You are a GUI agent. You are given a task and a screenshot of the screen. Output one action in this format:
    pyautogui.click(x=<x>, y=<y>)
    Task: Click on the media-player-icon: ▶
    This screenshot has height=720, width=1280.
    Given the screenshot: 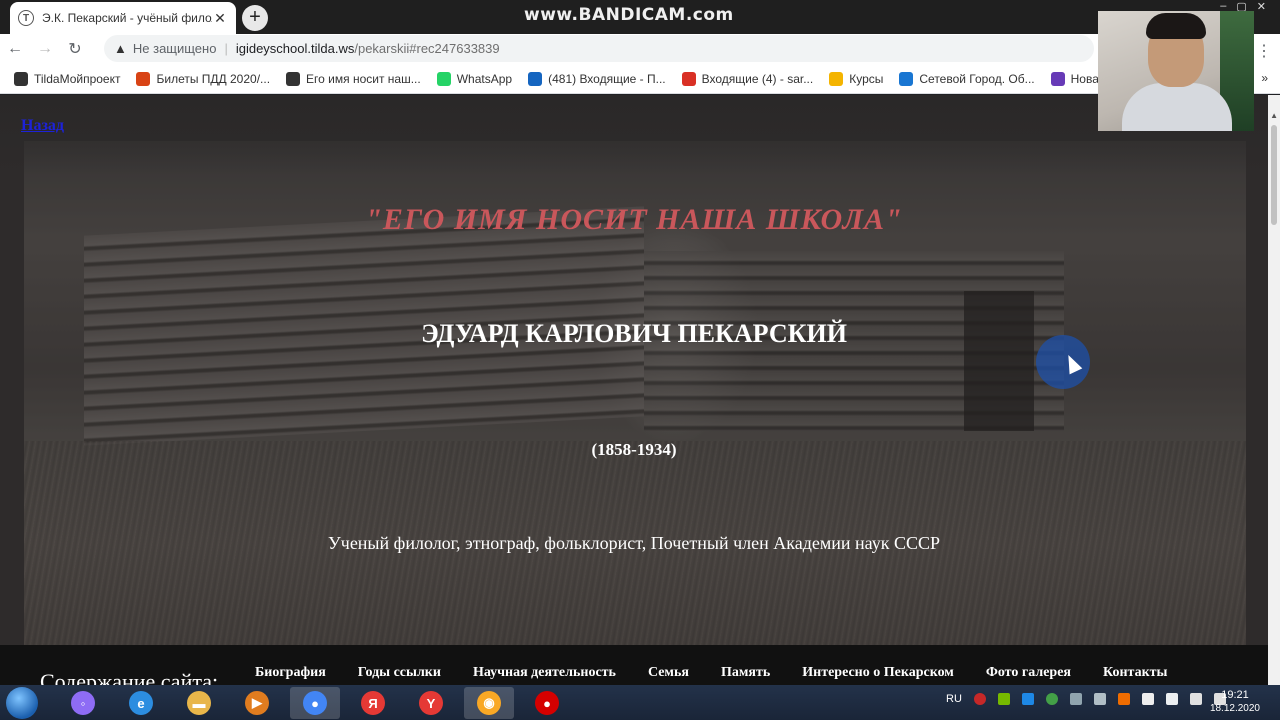 What is the action you would take?
    pyautogui.click(x=257, y=703)
    